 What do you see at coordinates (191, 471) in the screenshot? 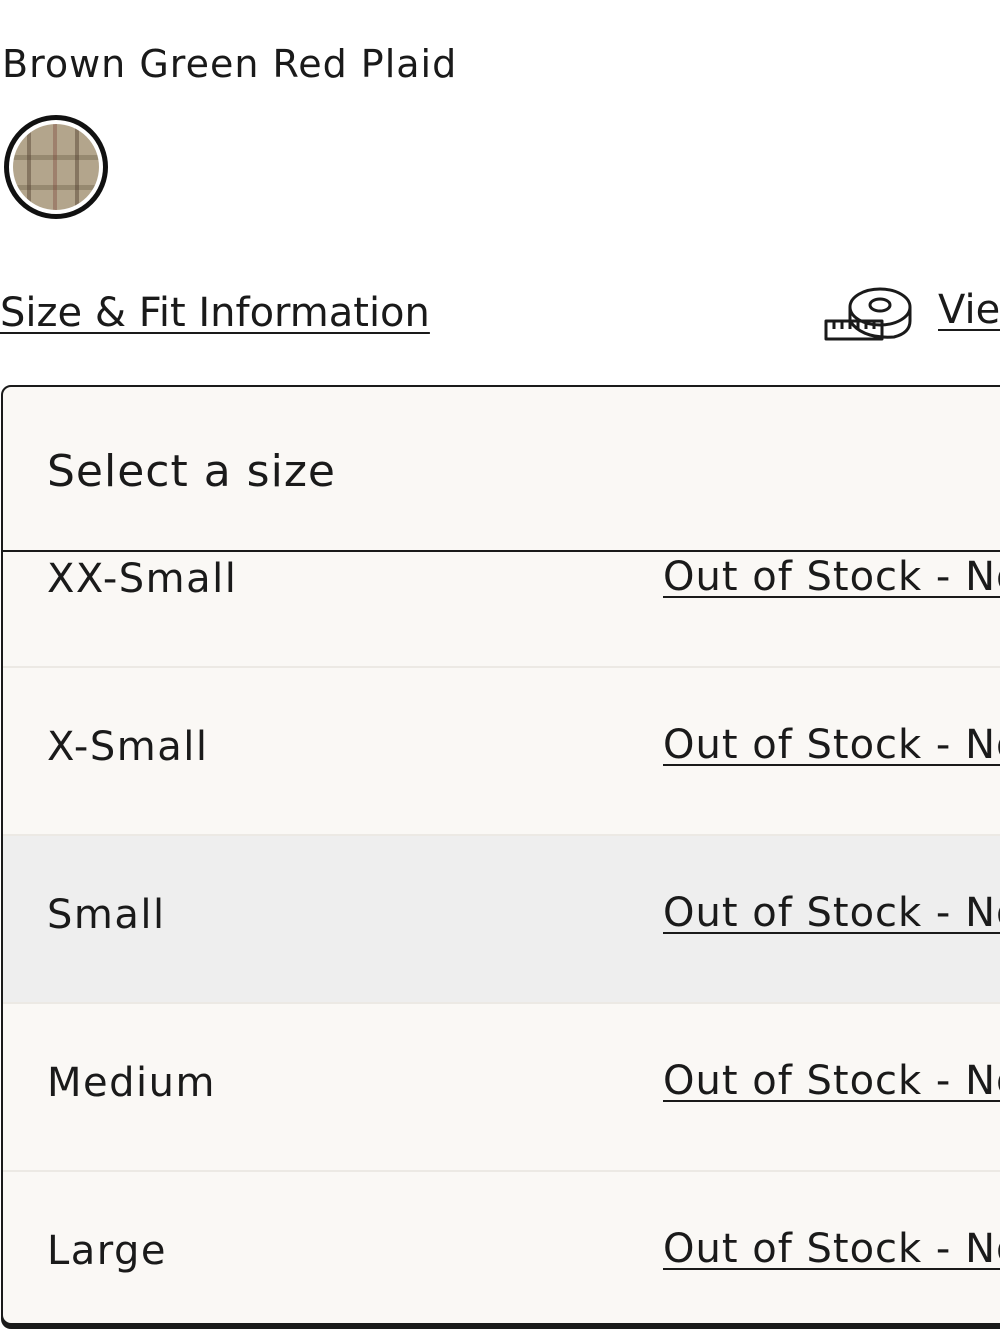
I see `size-panel-title: Select a size` at bounding box center [191, 471].